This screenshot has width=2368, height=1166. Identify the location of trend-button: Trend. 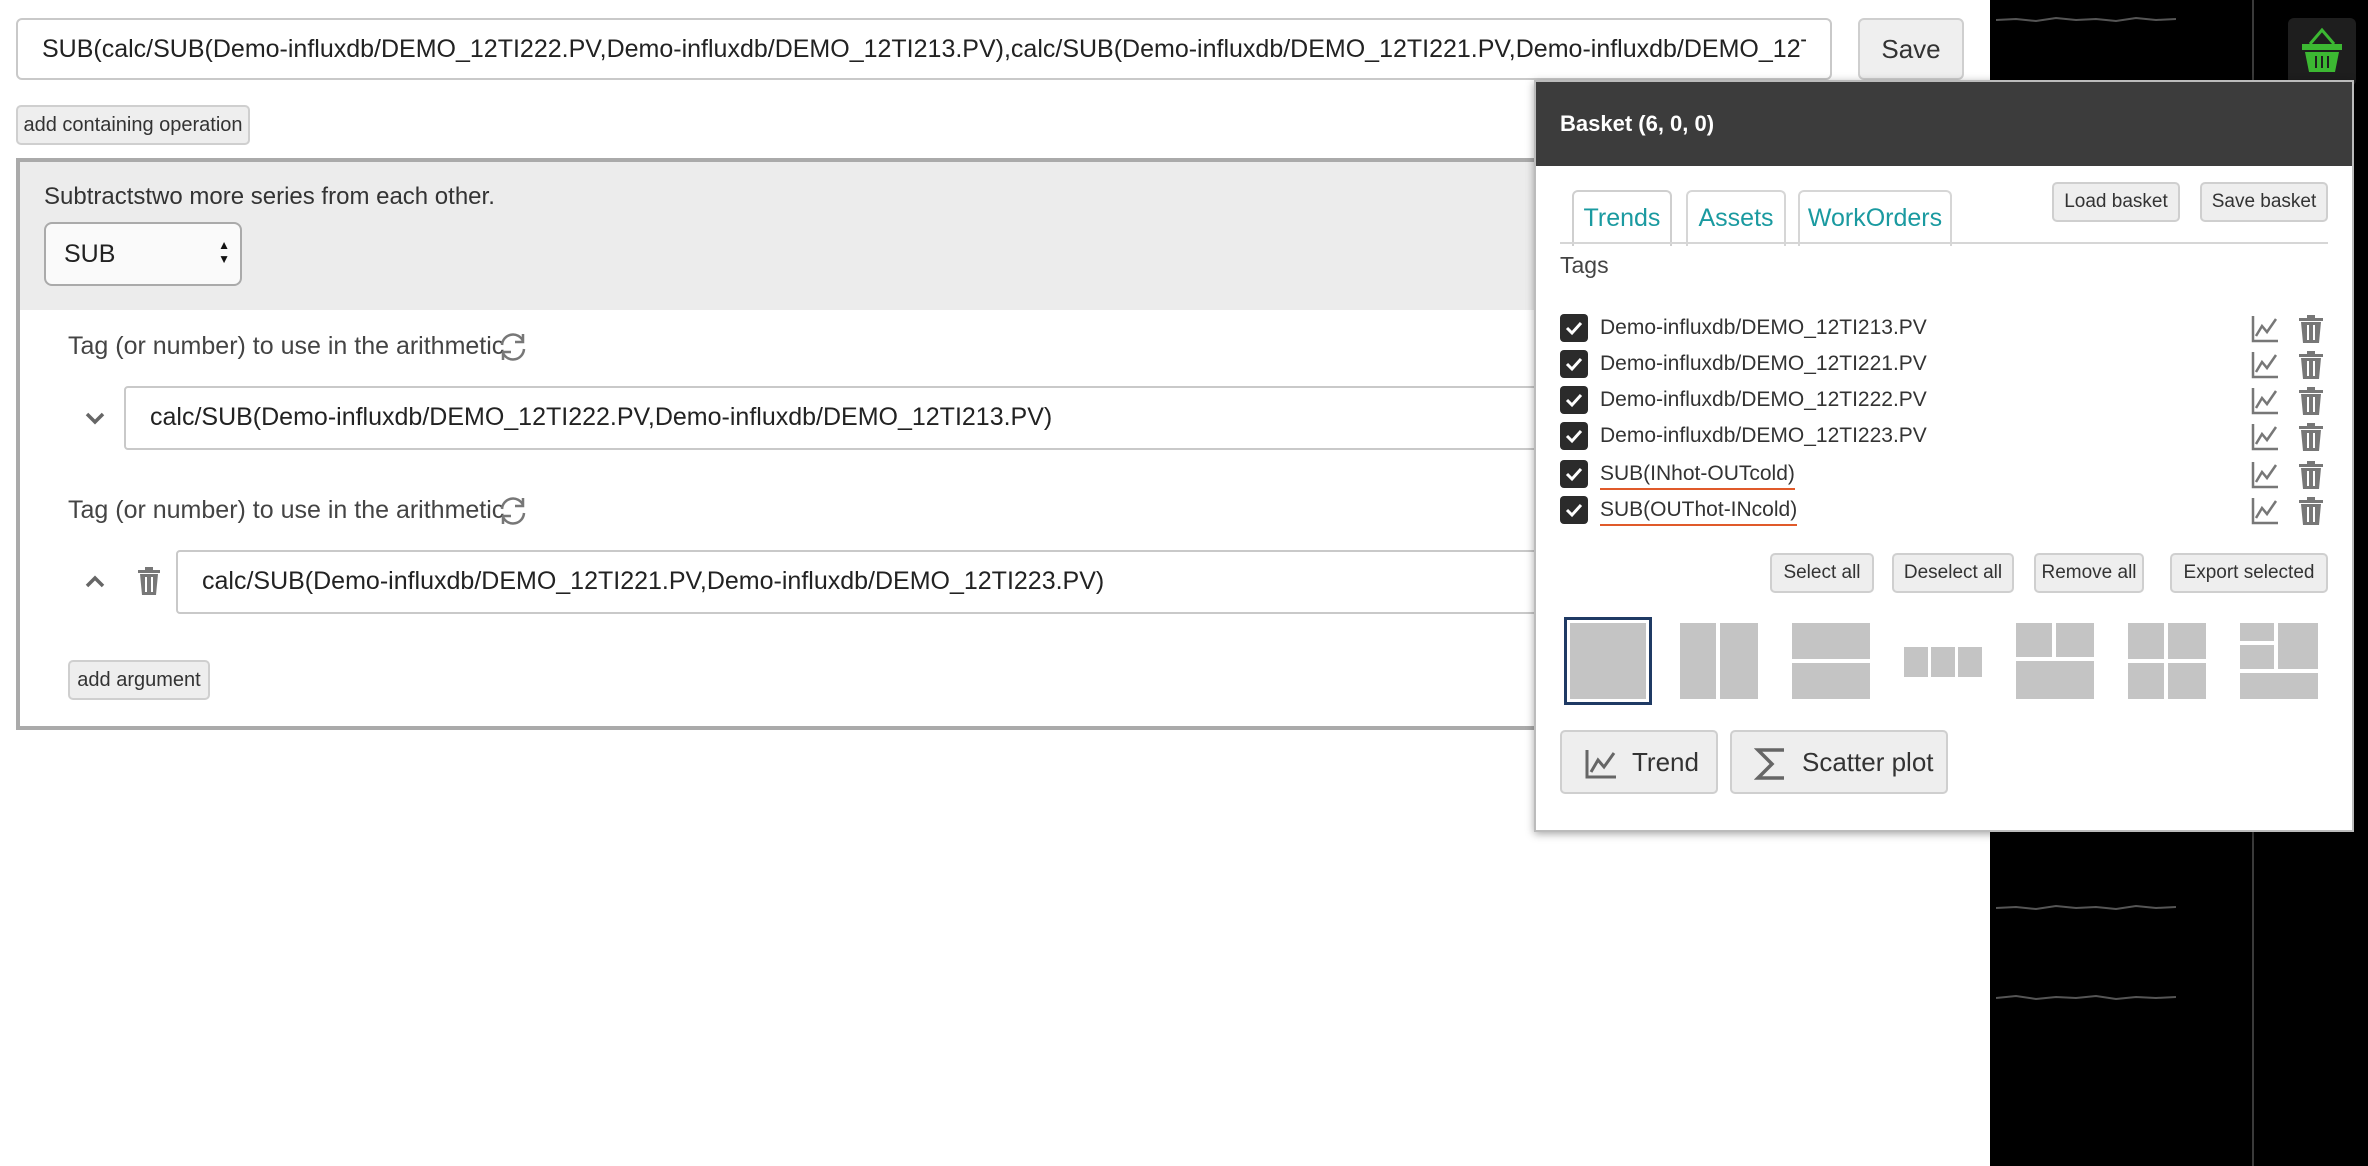
(1639, 762).